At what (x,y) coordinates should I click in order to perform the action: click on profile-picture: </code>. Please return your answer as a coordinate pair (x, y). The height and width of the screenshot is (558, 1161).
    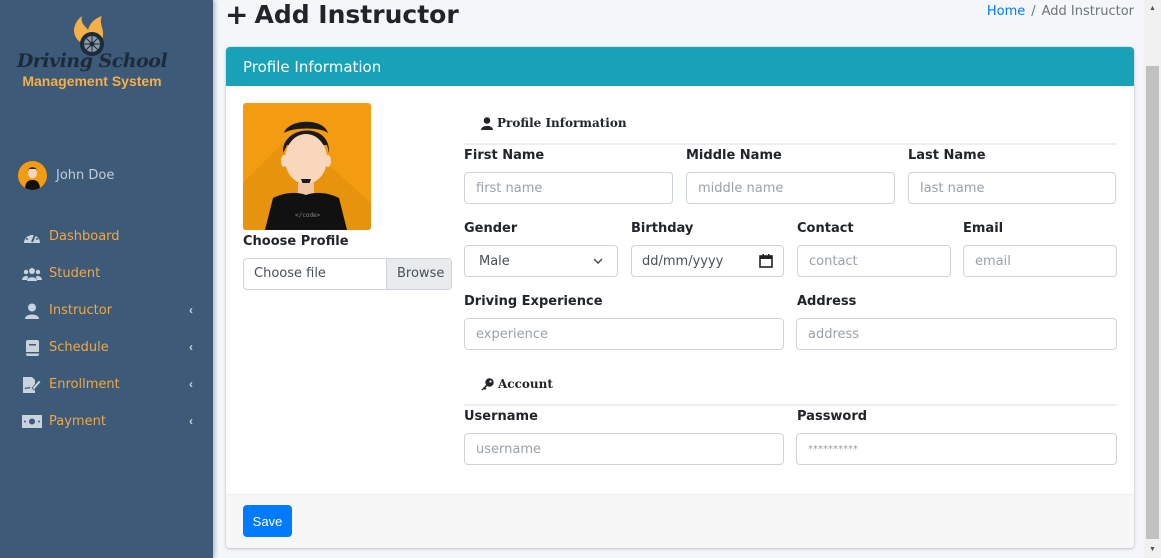
    Looking at the image, I should click on (307, 166).